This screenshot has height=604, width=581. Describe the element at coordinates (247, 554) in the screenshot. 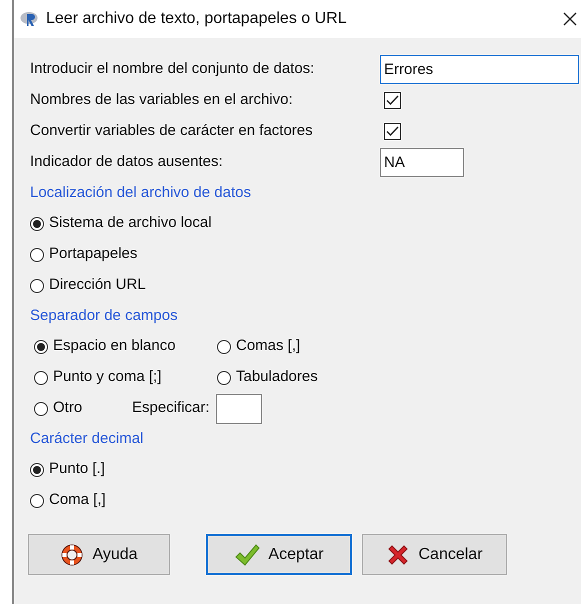

I see `checkmark-icon` at that location.